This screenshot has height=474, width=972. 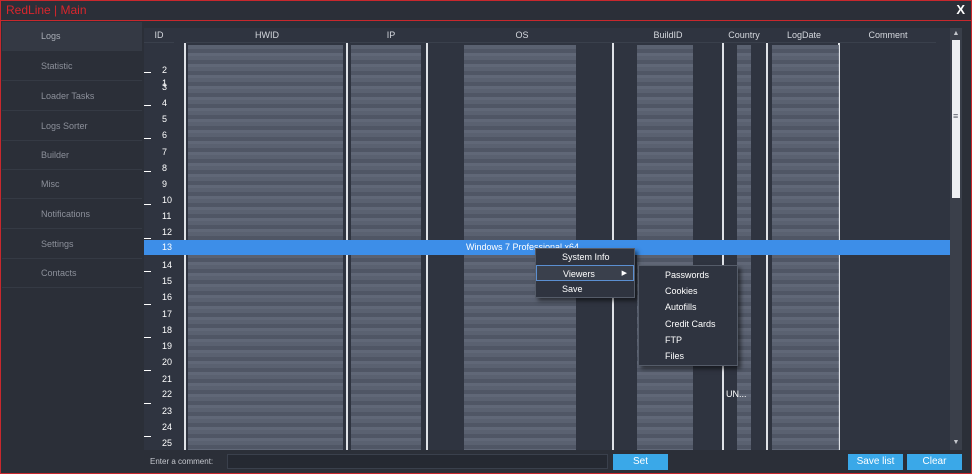 What do you see at coordinates (172, 379) in the screenshot?
I see `row-id: 21` at bounding box center [172, 379].